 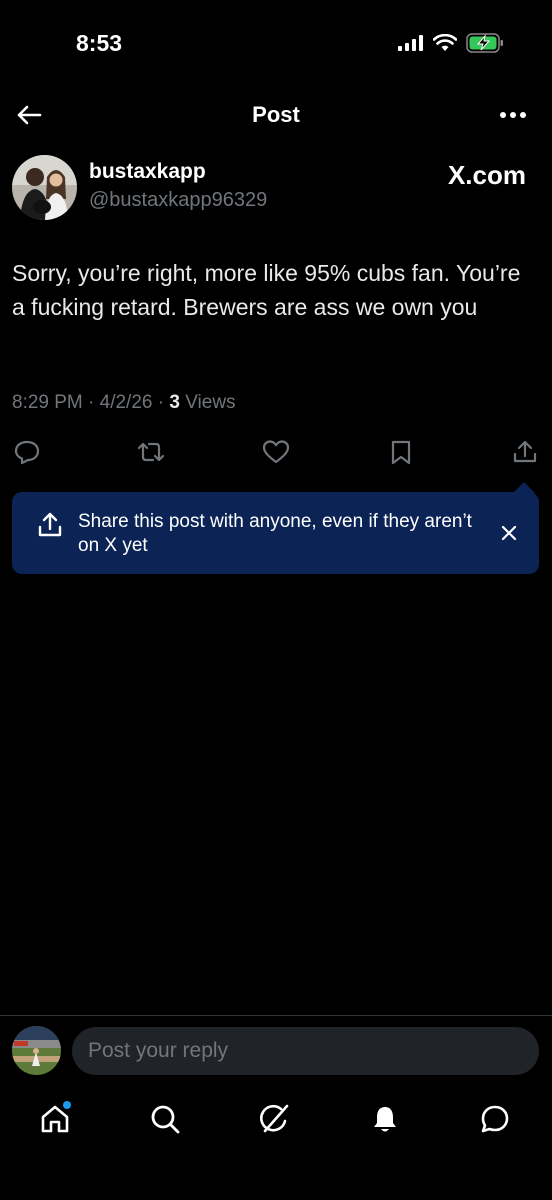 I want to click on post-timestamp: 8:29 PM · 4/2/26 ·, so click(x=91, y=402).